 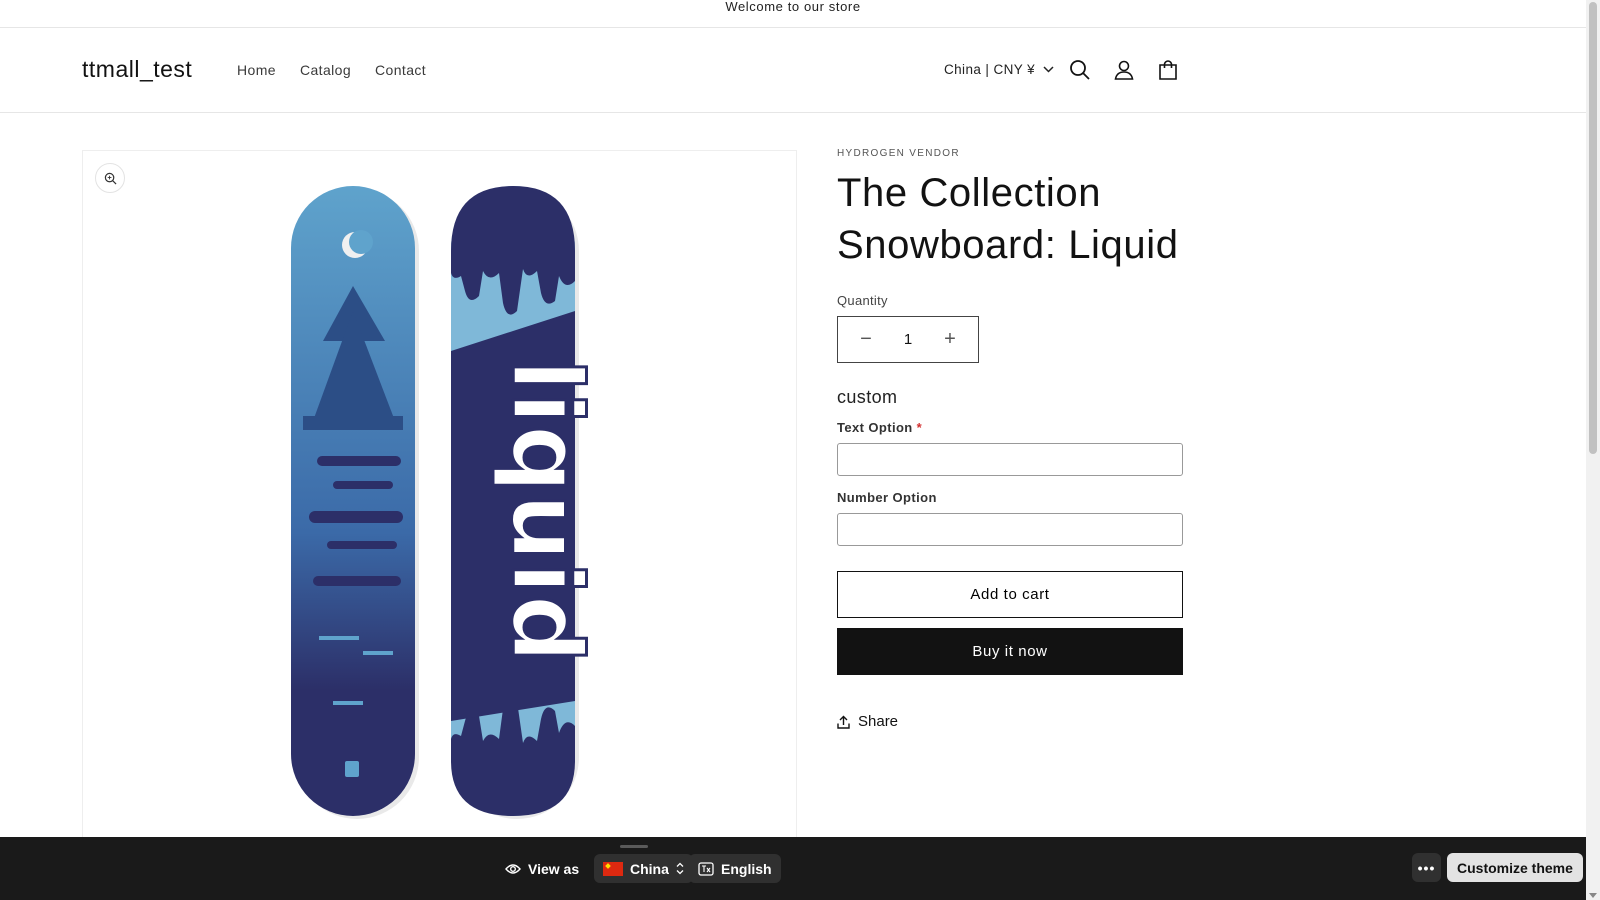 I want to click on country-preview-label: China, so click(x=649, y=868).